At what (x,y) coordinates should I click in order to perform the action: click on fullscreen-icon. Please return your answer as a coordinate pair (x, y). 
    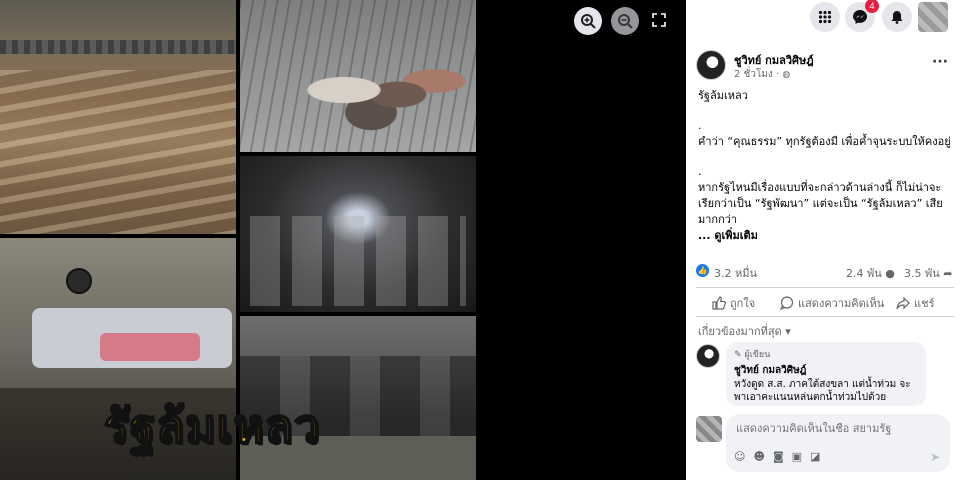
    Looking at the image, I should click on (659, 20).